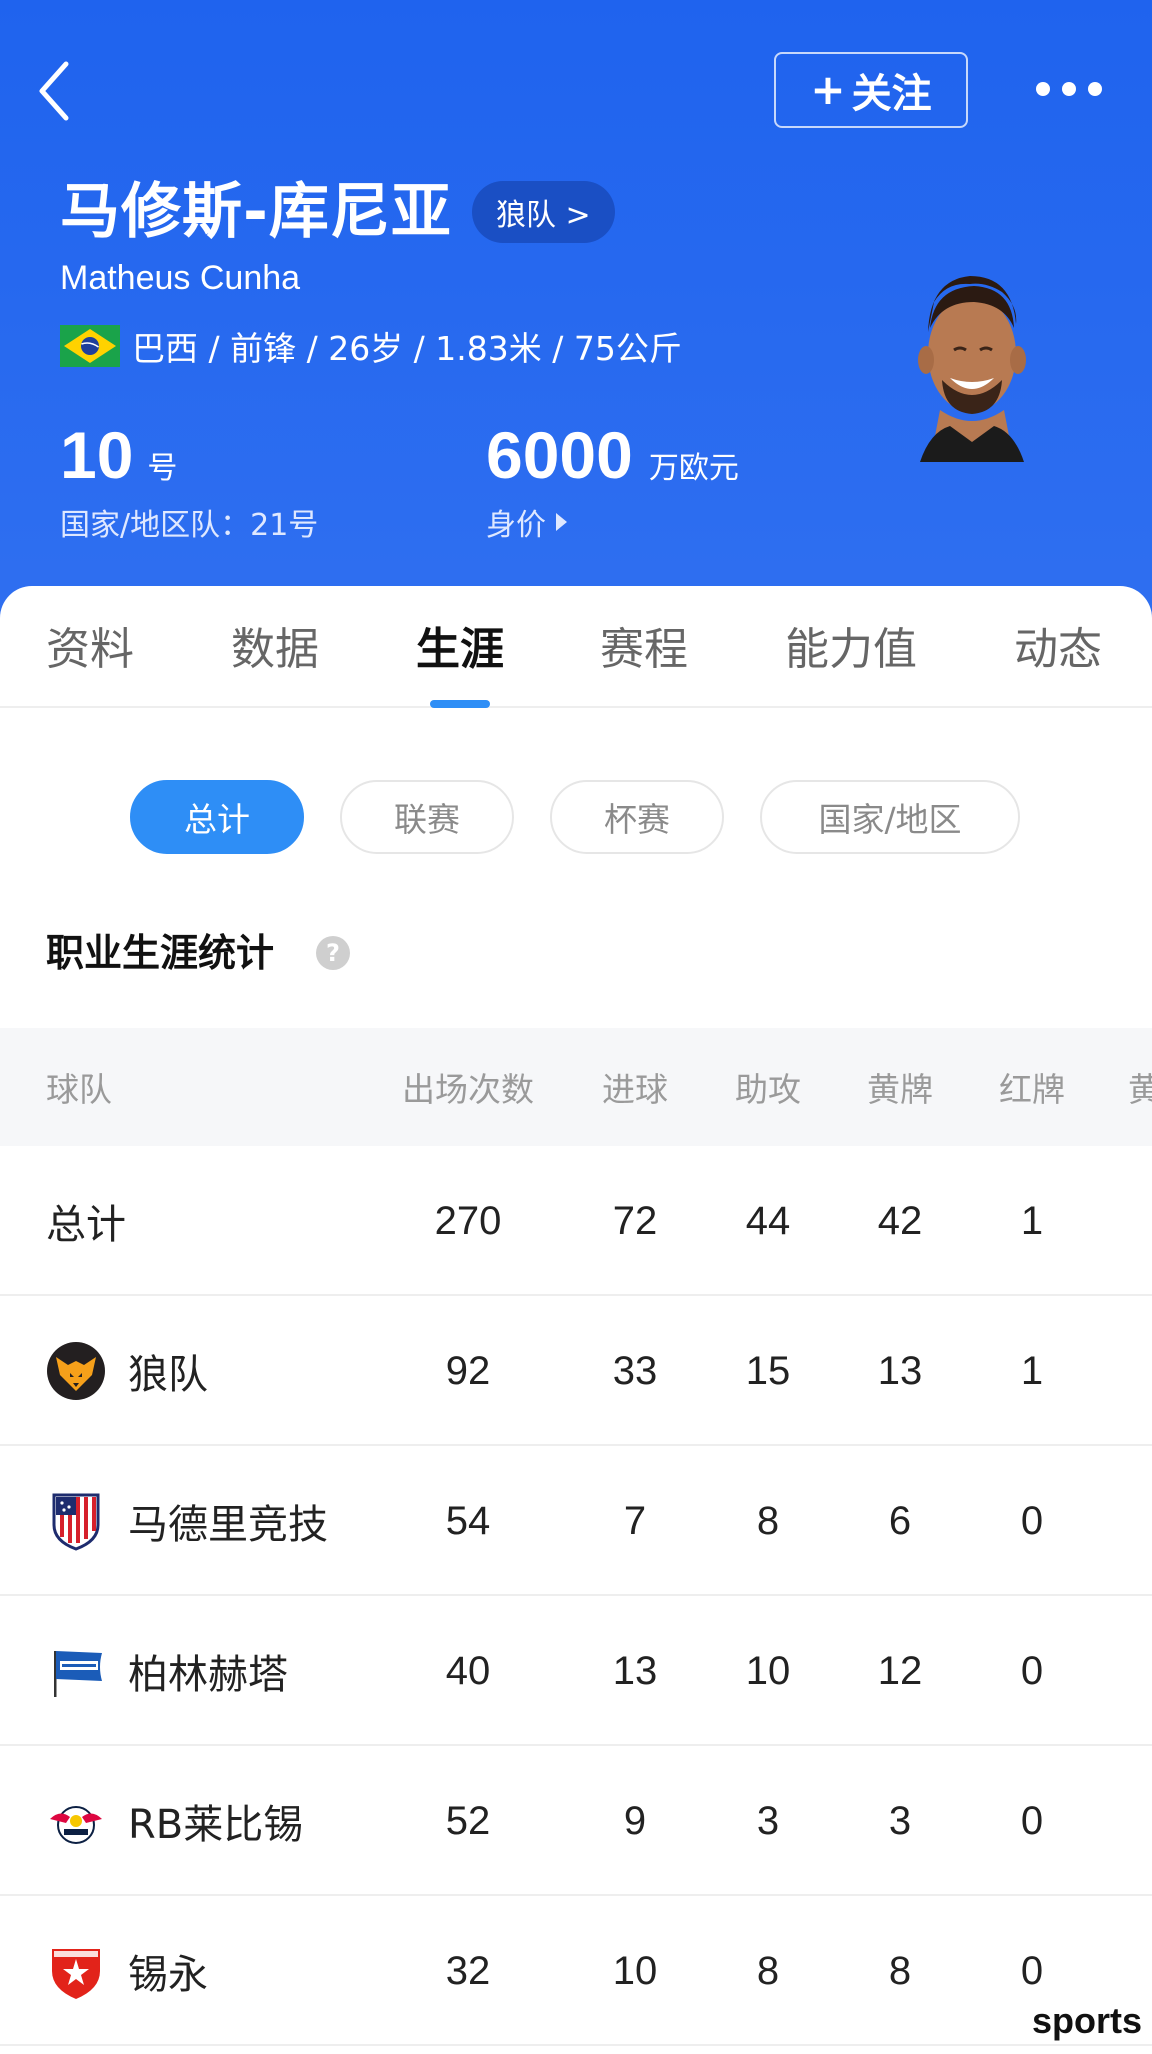  Describe the element at coordinates (275, 650) in the screenshot. I see `tab-stats: 数据` at that location.